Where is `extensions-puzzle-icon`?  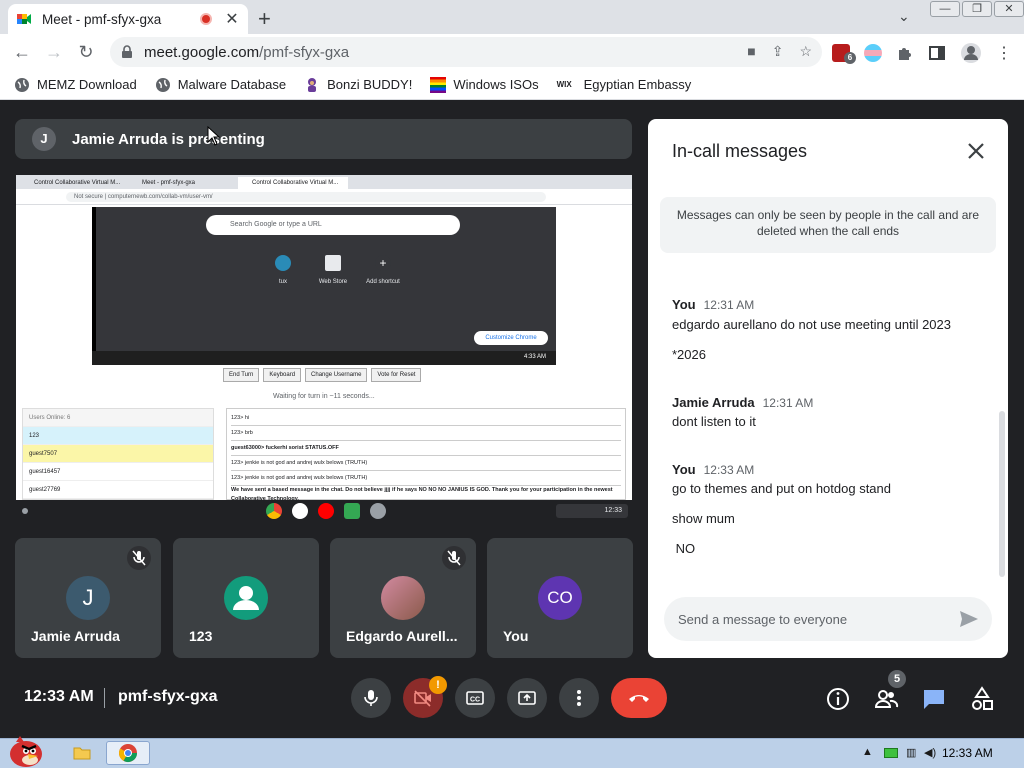 extensions-puzzle-icon is located at coordinates (905, 53).